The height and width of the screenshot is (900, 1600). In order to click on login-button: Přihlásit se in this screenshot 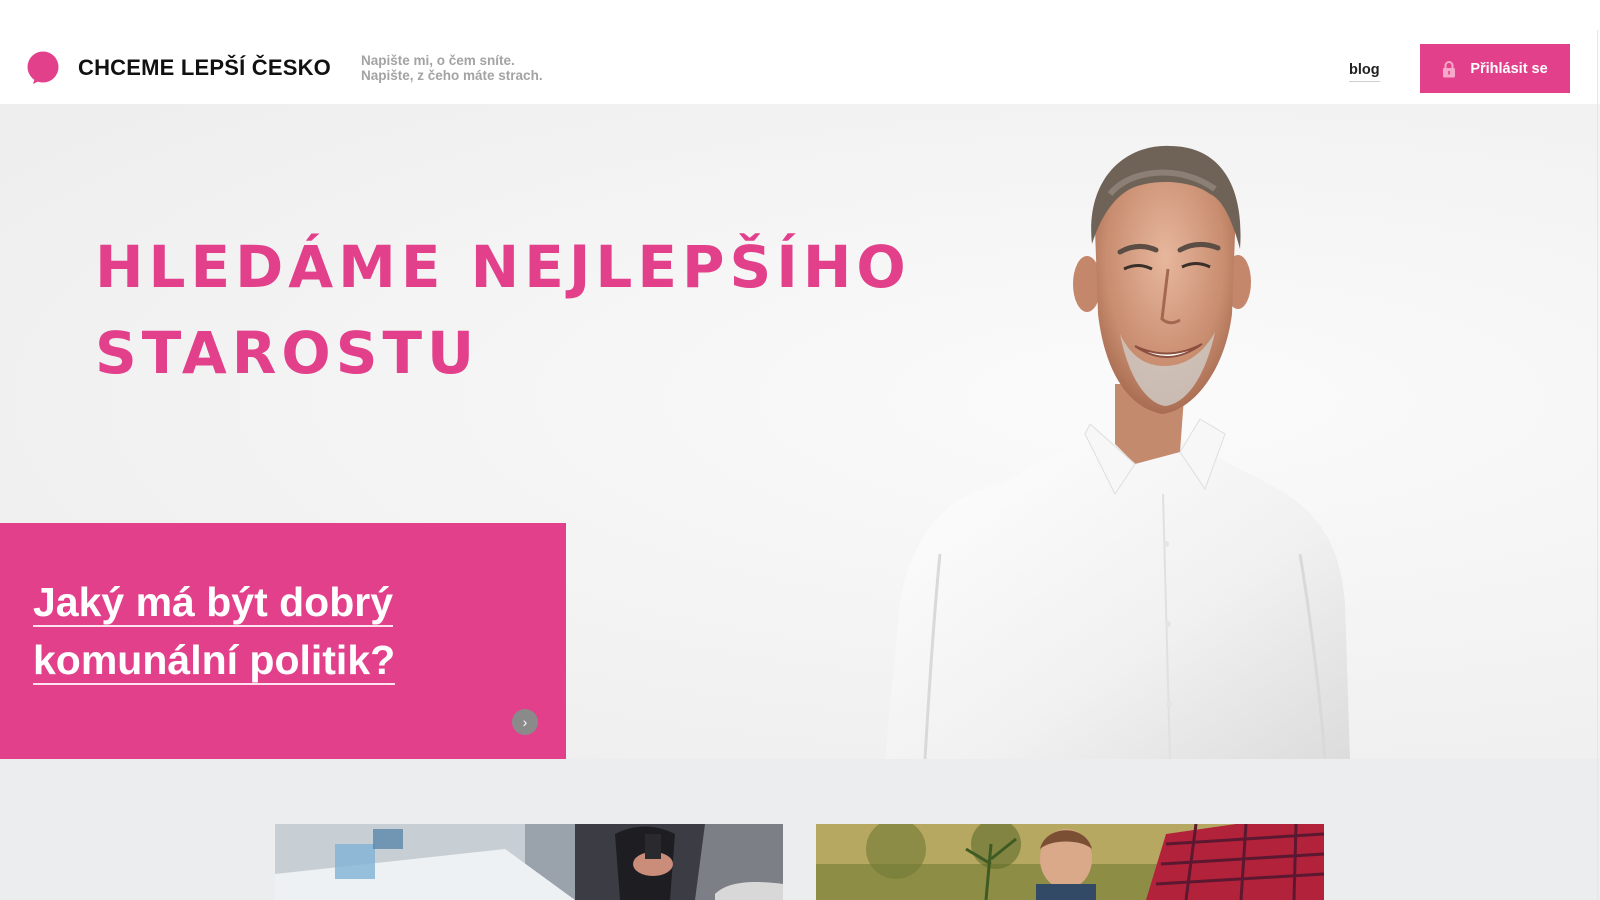, I will do `click(1495, 68)`.